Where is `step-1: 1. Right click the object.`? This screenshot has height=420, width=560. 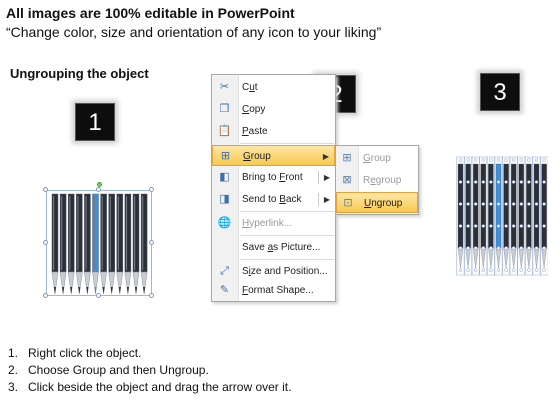 step-1: 1. Right click the object. is located at coordinates (75, 353).